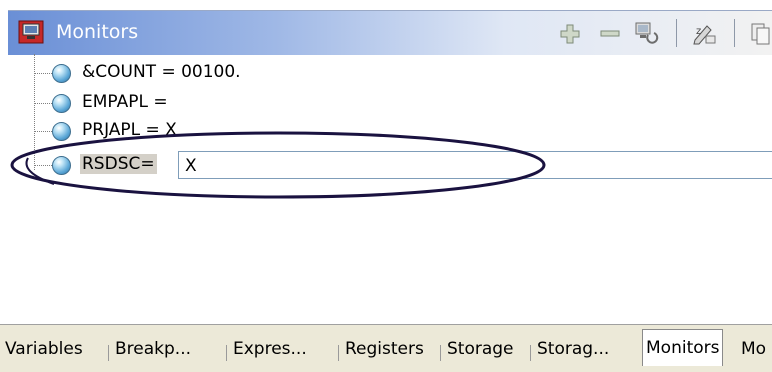 This screenshot has height=372, width=772. What do you see at coordinates (753, 349) in the screenshot?
I see `tab-more: Mo` at bounding box center [753, 349].